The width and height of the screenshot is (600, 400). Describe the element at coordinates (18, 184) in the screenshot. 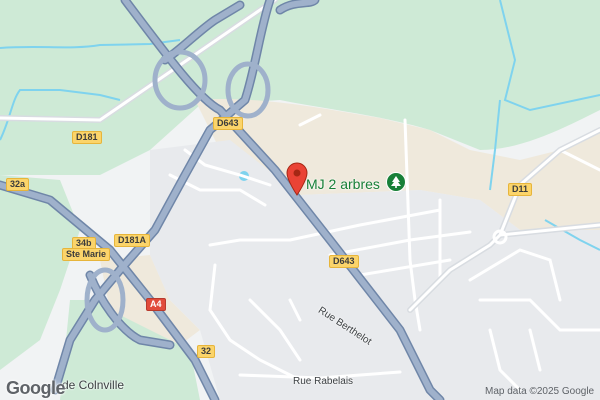

I see `exit-shield-32a: 32a` at that location.